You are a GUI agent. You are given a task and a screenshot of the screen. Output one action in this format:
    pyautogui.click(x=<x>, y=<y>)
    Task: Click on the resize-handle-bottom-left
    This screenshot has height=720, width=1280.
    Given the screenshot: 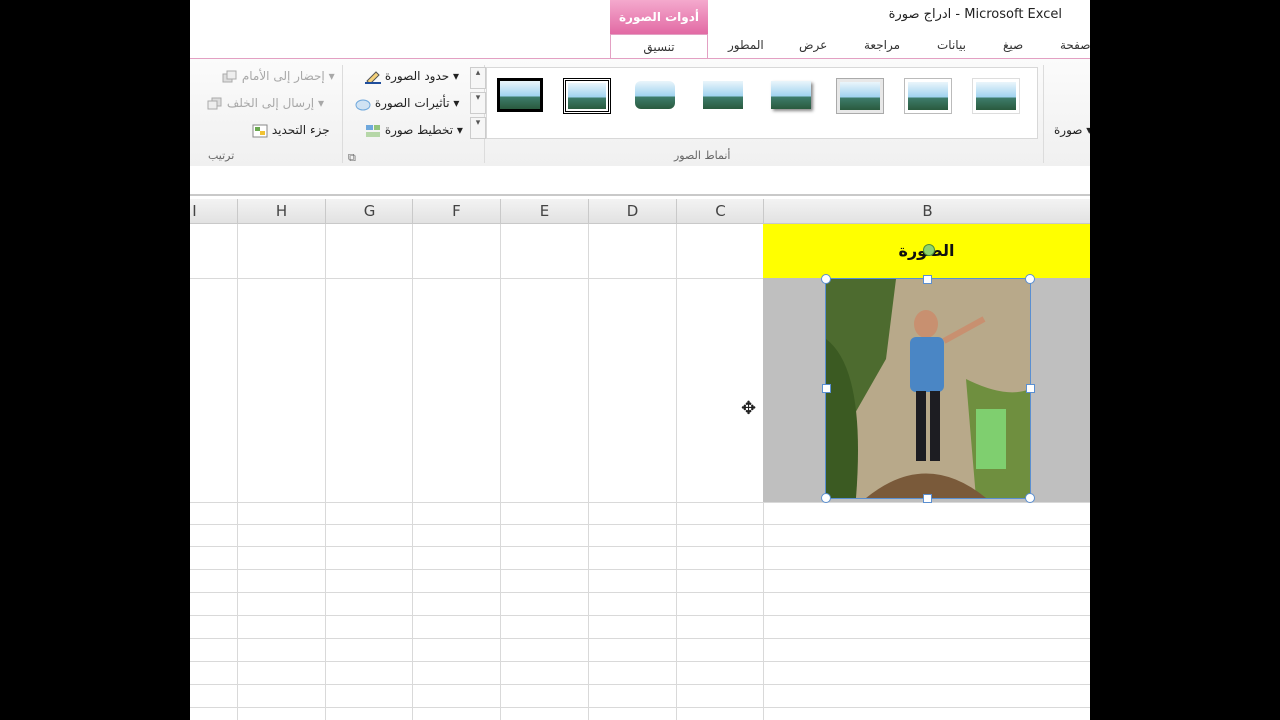 What is the action you would take?
    pyautogui.click(x=826, y=498)
    